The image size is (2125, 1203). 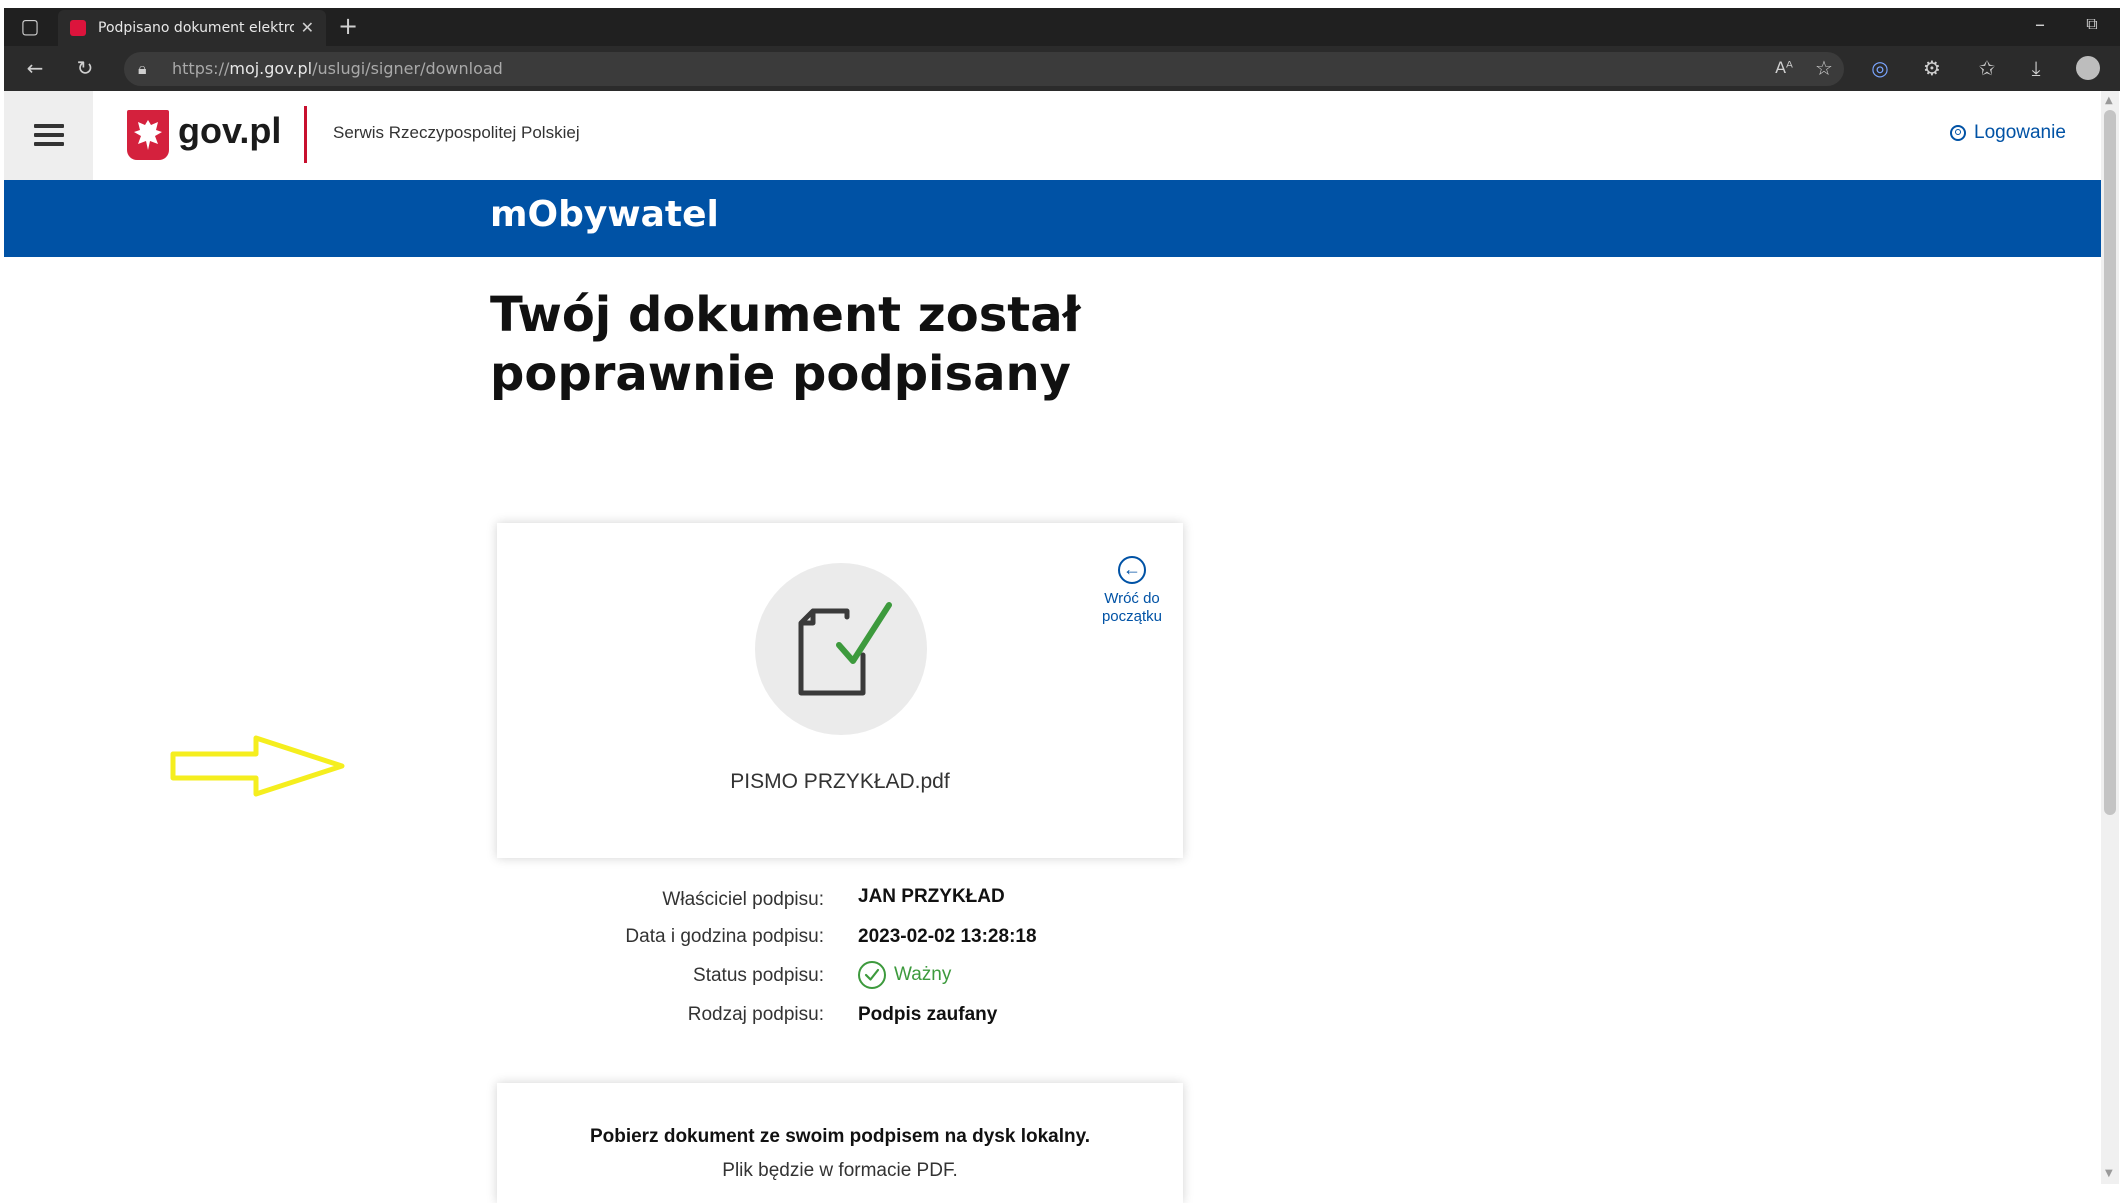 I want to click on read-aloud-icon: Aᴬ, so click(x=1784, y=68).